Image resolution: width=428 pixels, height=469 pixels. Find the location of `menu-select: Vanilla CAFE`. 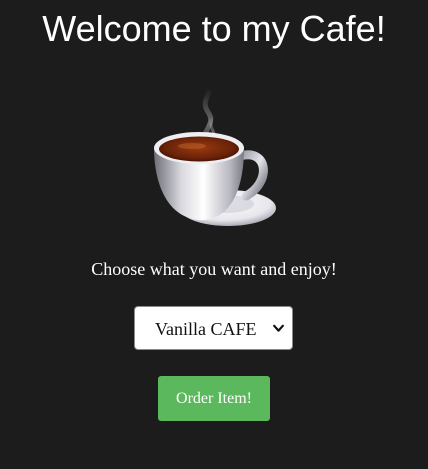

menu-select: Vanilla CAFE is located at coordinates (213, 328).